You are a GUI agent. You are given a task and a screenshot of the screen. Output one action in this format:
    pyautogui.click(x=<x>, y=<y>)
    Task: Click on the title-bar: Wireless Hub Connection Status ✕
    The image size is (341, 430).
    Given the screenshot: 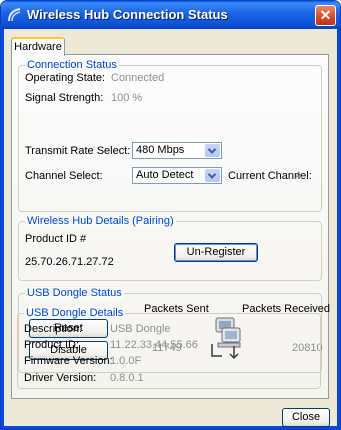 What is the action you would take?
    pyautogui.click(x=170, y=15)
    